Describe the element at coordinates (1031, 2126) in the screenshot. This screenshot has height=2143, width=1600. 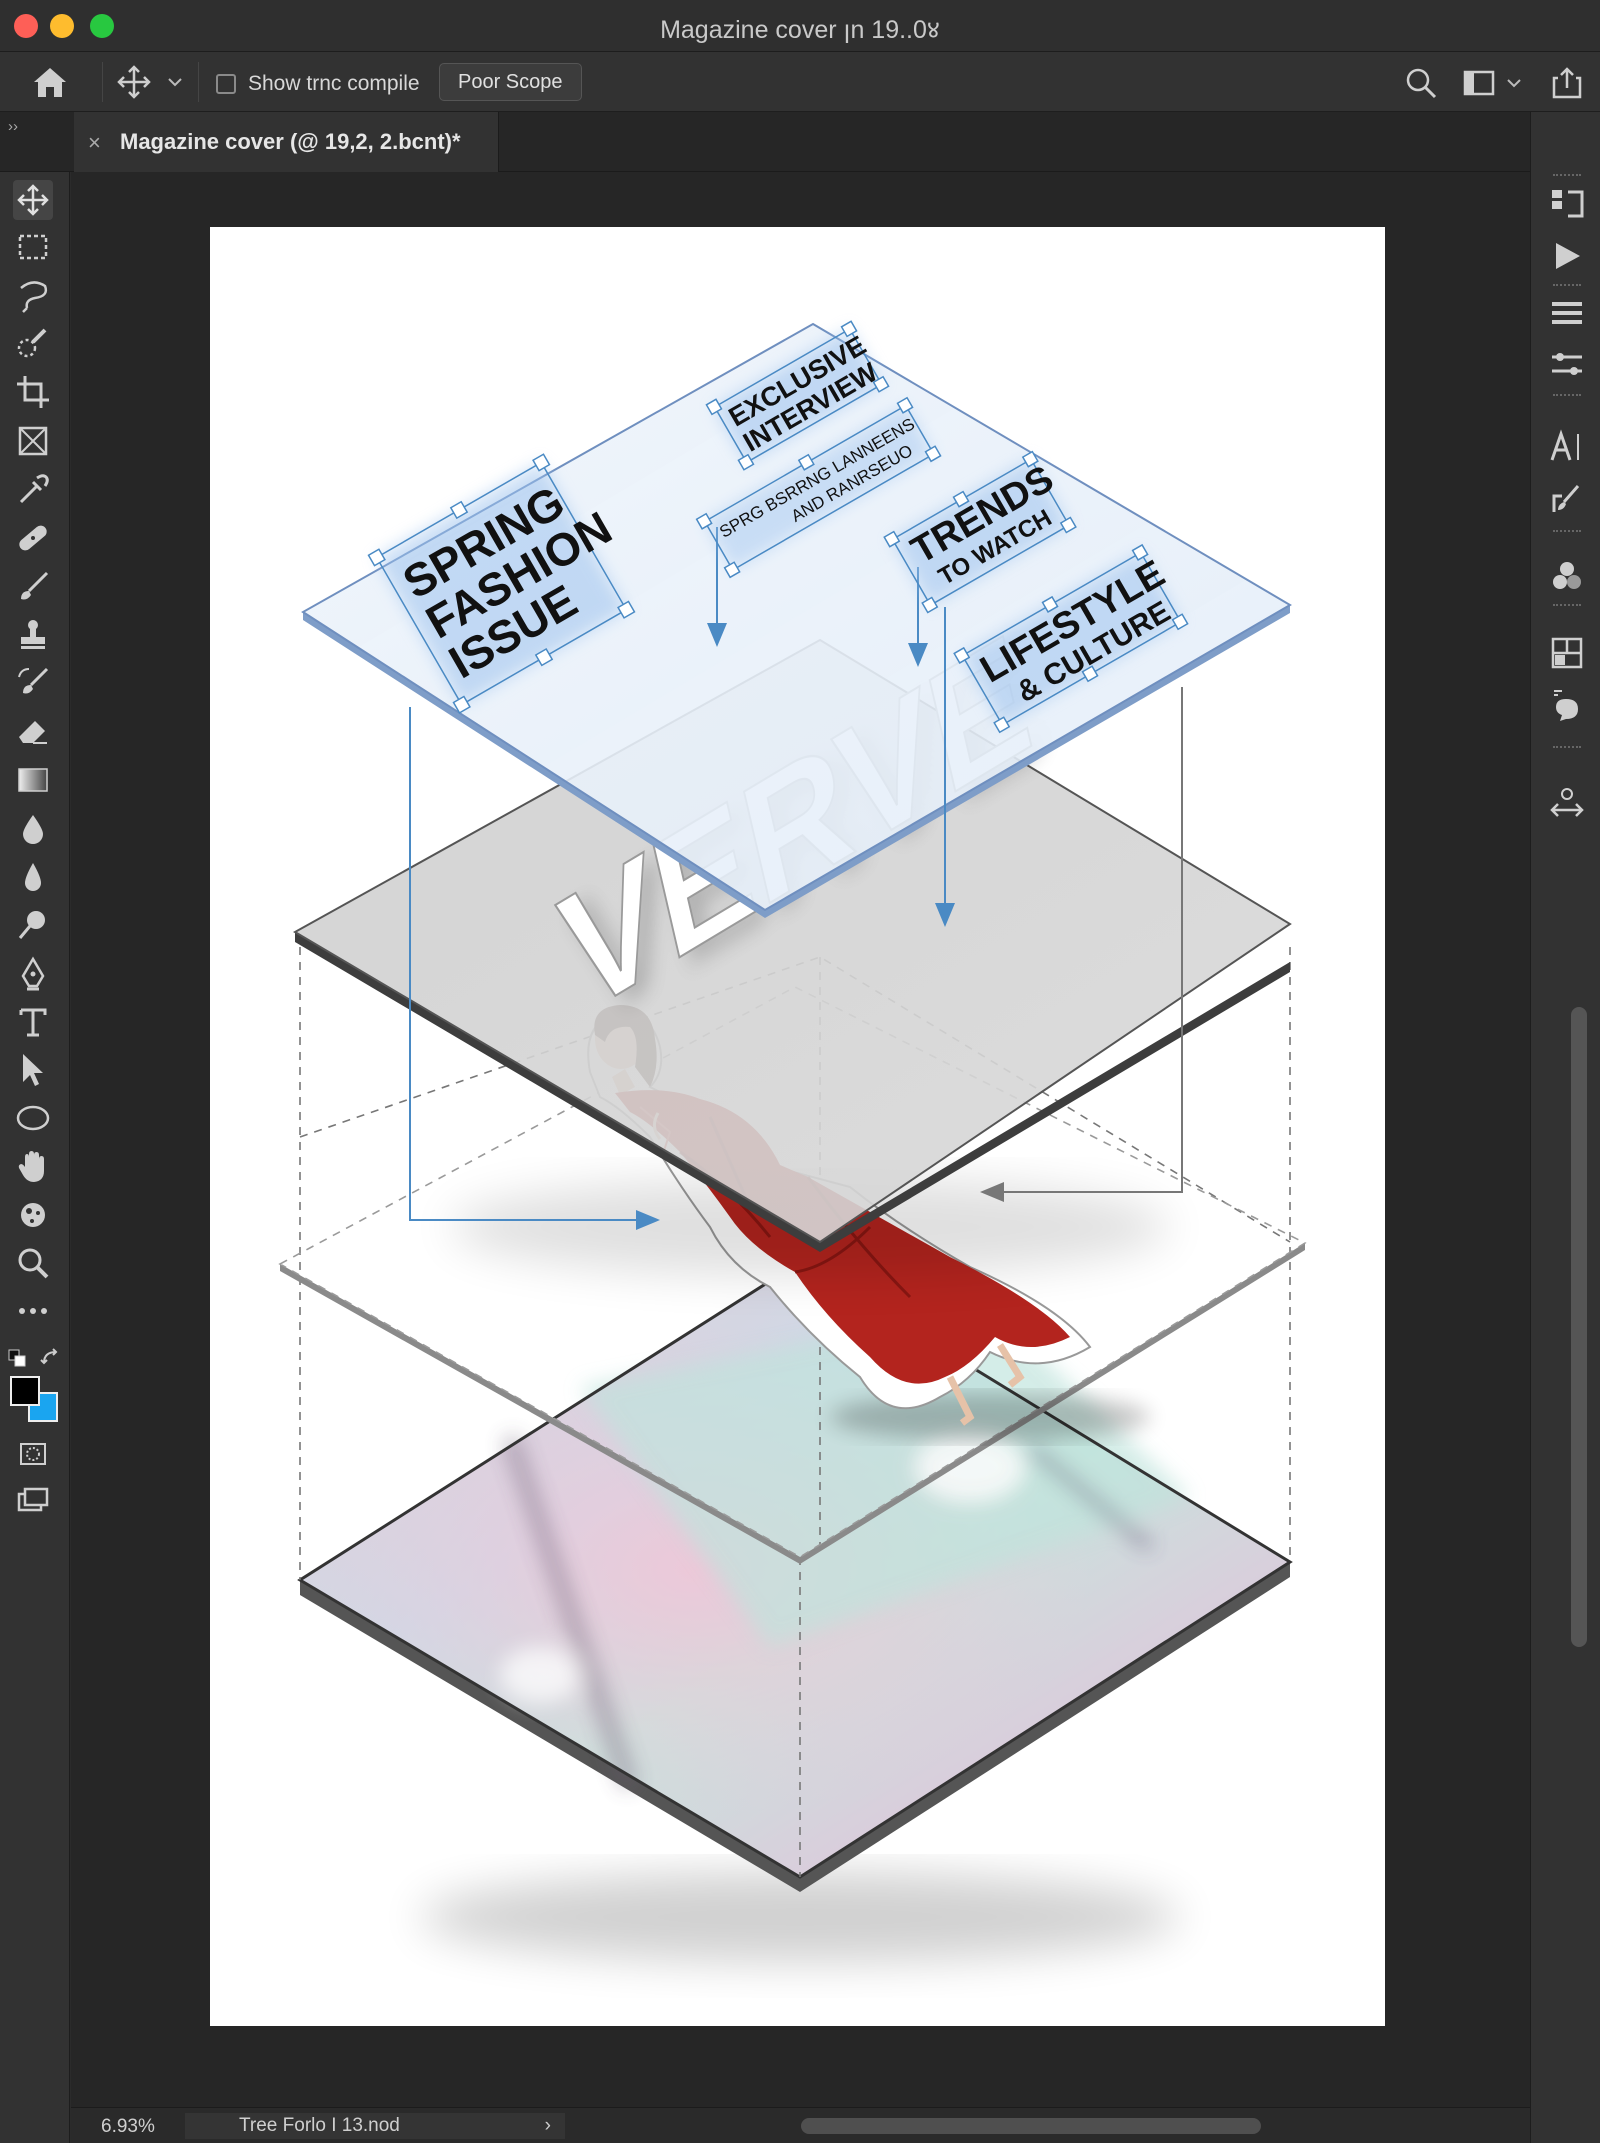
I see `horizontal-scrollbar` at that location.